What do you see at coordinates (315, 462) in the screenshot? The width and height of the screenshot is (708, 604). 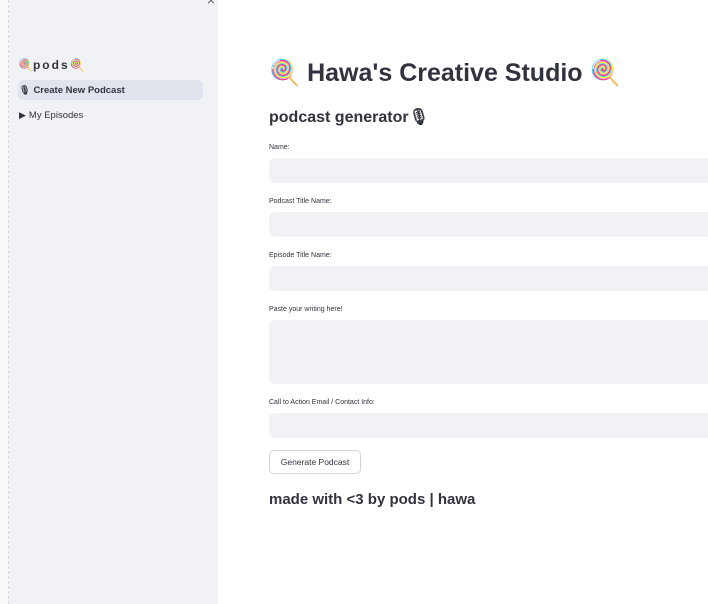 I see `generate-podcast-button: Generate Podcast` at bounding box center [315, 462].